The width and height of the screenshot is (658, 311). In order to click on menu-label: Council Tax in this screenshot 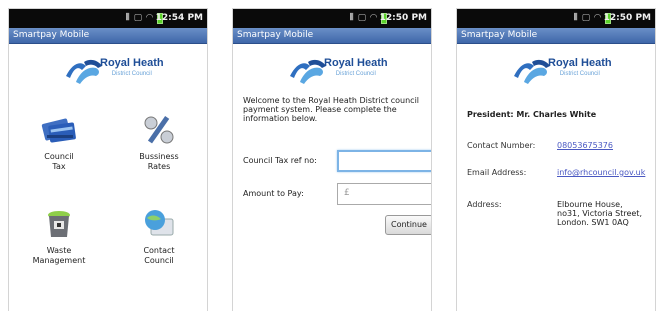, I will do `click(59, 161)`.